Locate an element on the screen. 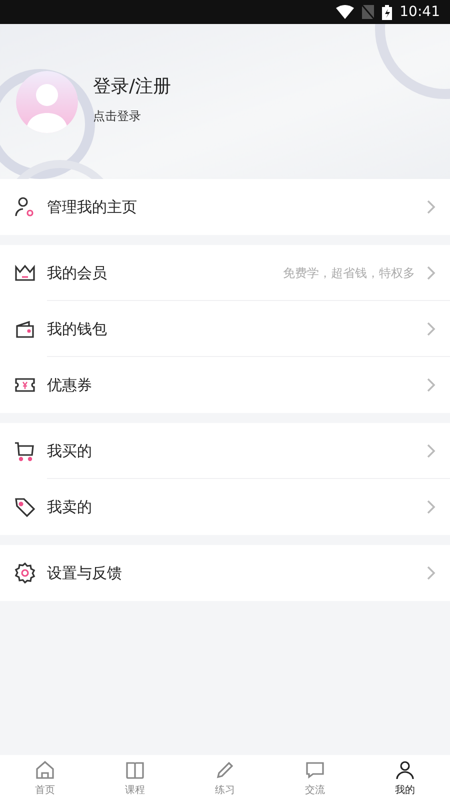 The image size is (450, 800). home-icon is located at coordinates (45, 769).